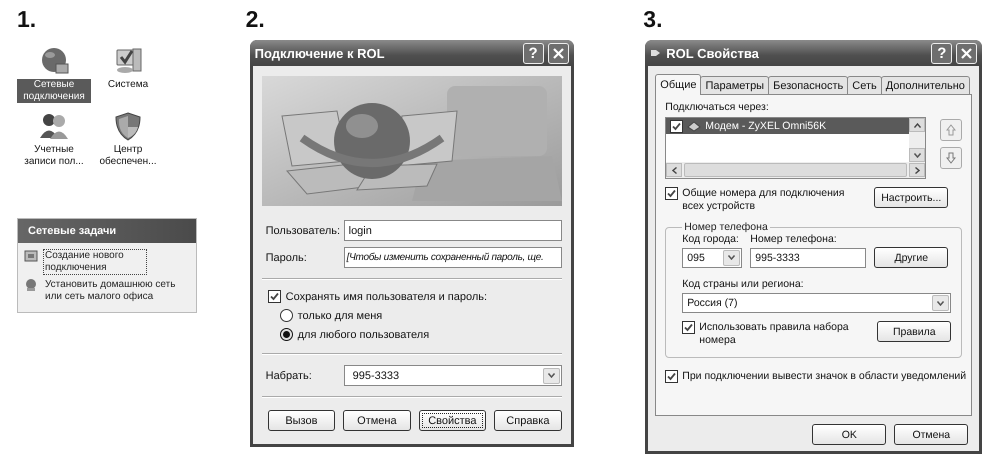  Describe the element at coordinates (128, 126) in the screenshot. I see `security-icon` at that location.